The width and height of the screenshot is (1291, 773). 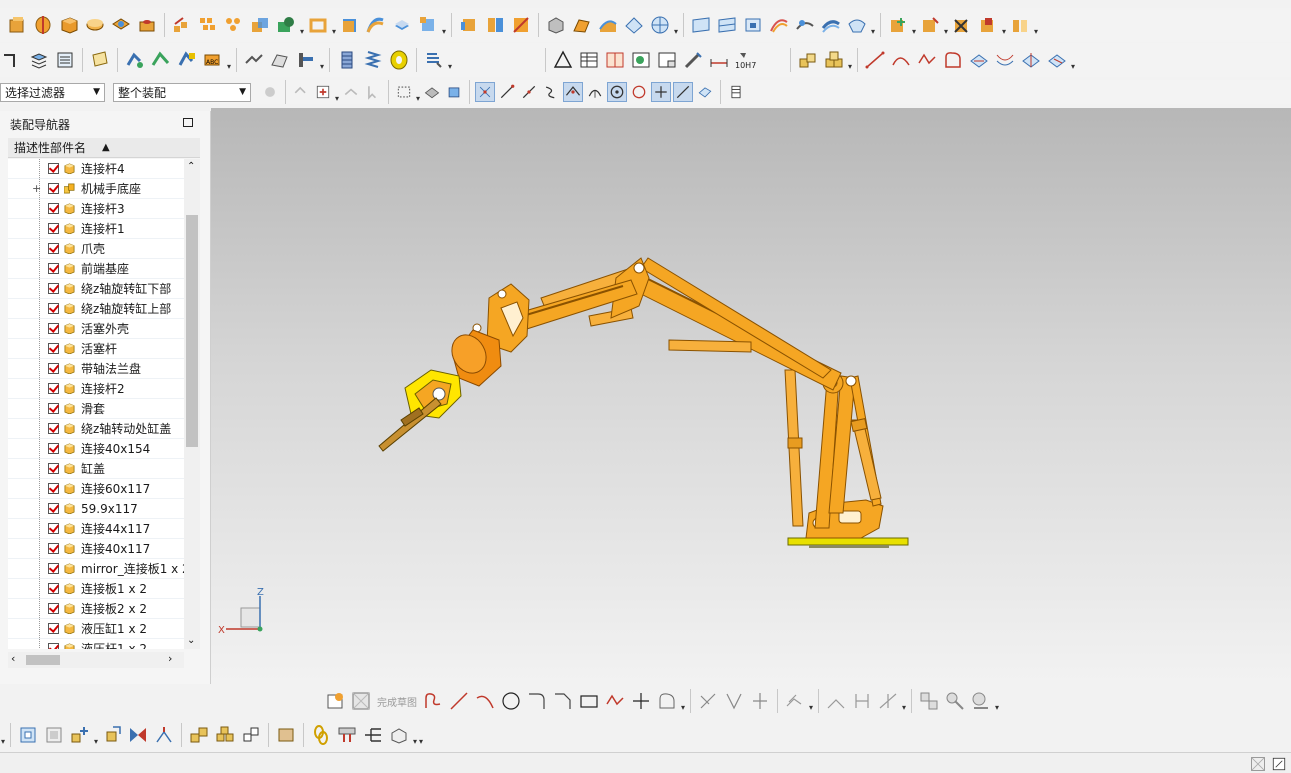 I want to click on layer-settings-icon, so click(x=39, y=60).